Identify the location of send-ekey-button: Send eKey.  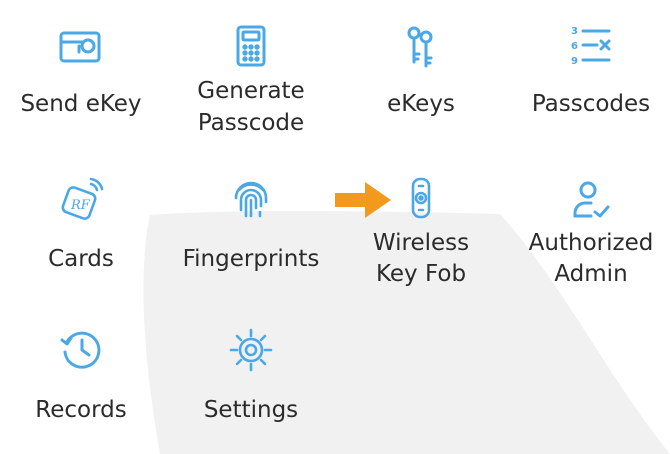
(83, 77).